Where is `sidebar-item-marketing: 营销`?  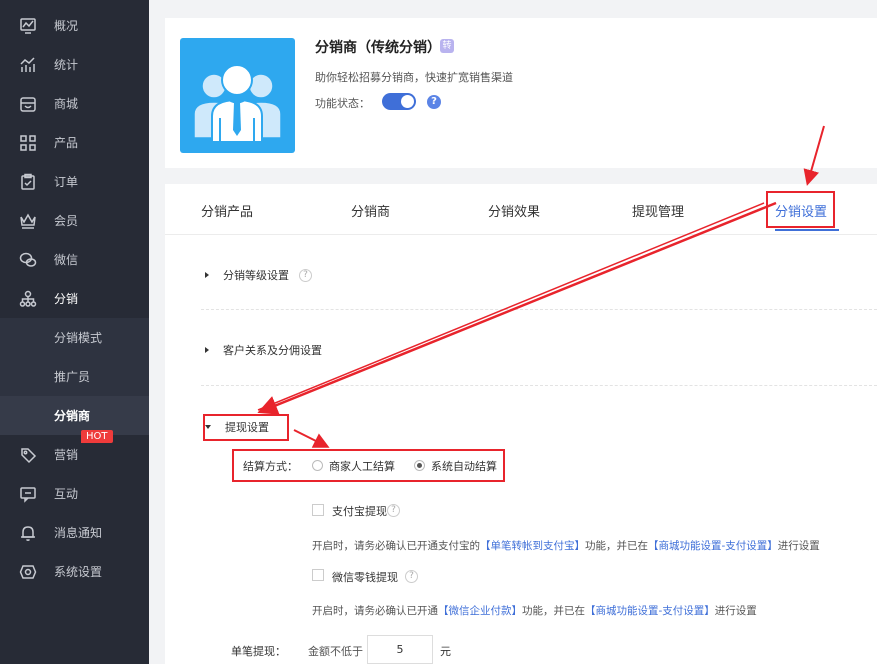 sidebar-item-marketing: 营销 is located at coordinates (74, 454).